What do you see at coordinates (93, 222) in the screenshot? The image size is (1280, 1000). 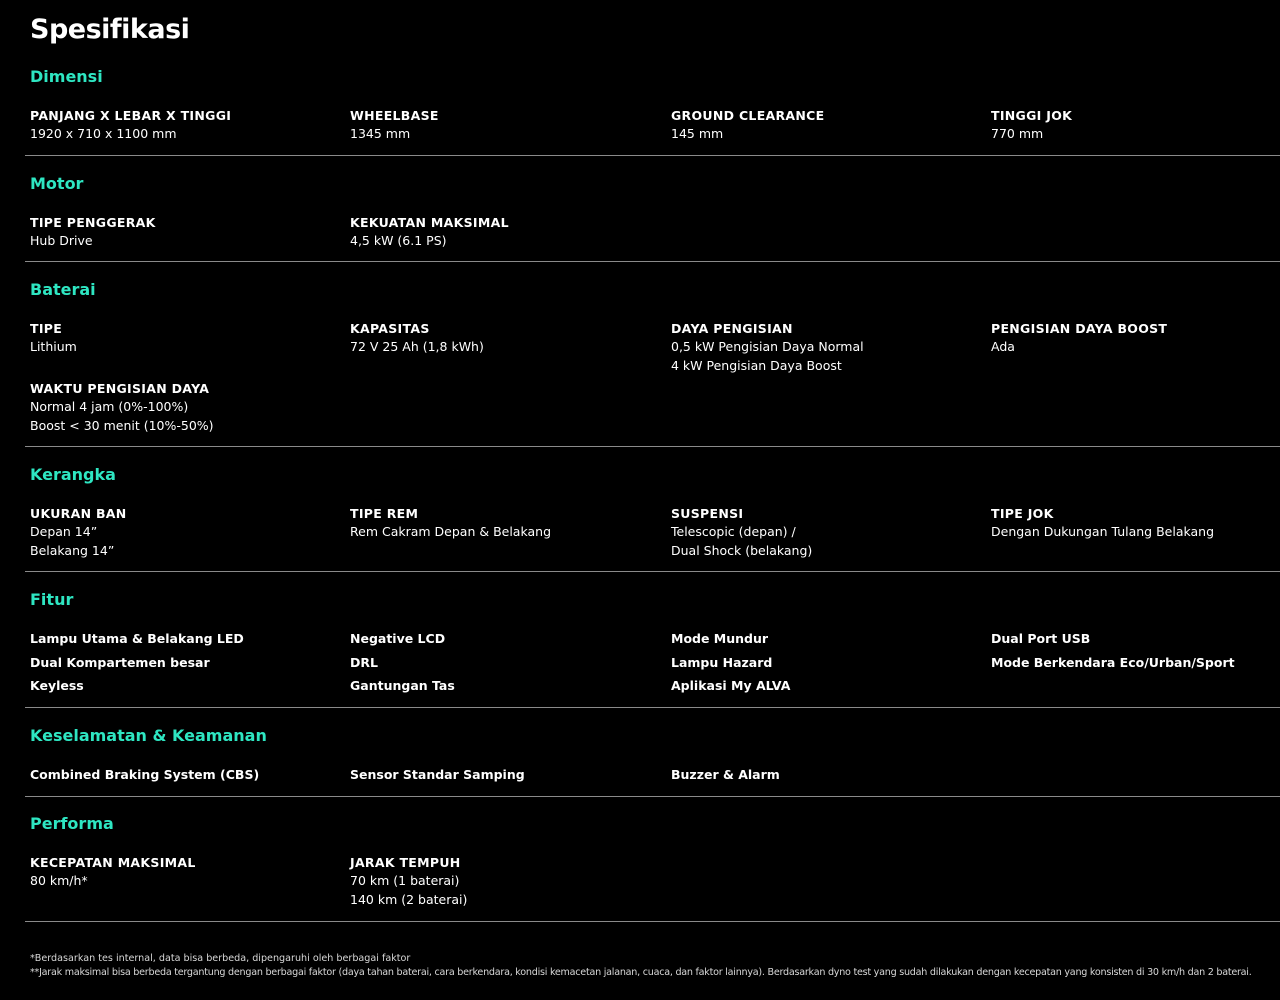 I see `spec-label: TIPE PENGGERAK` at bounding box center [93, 222].